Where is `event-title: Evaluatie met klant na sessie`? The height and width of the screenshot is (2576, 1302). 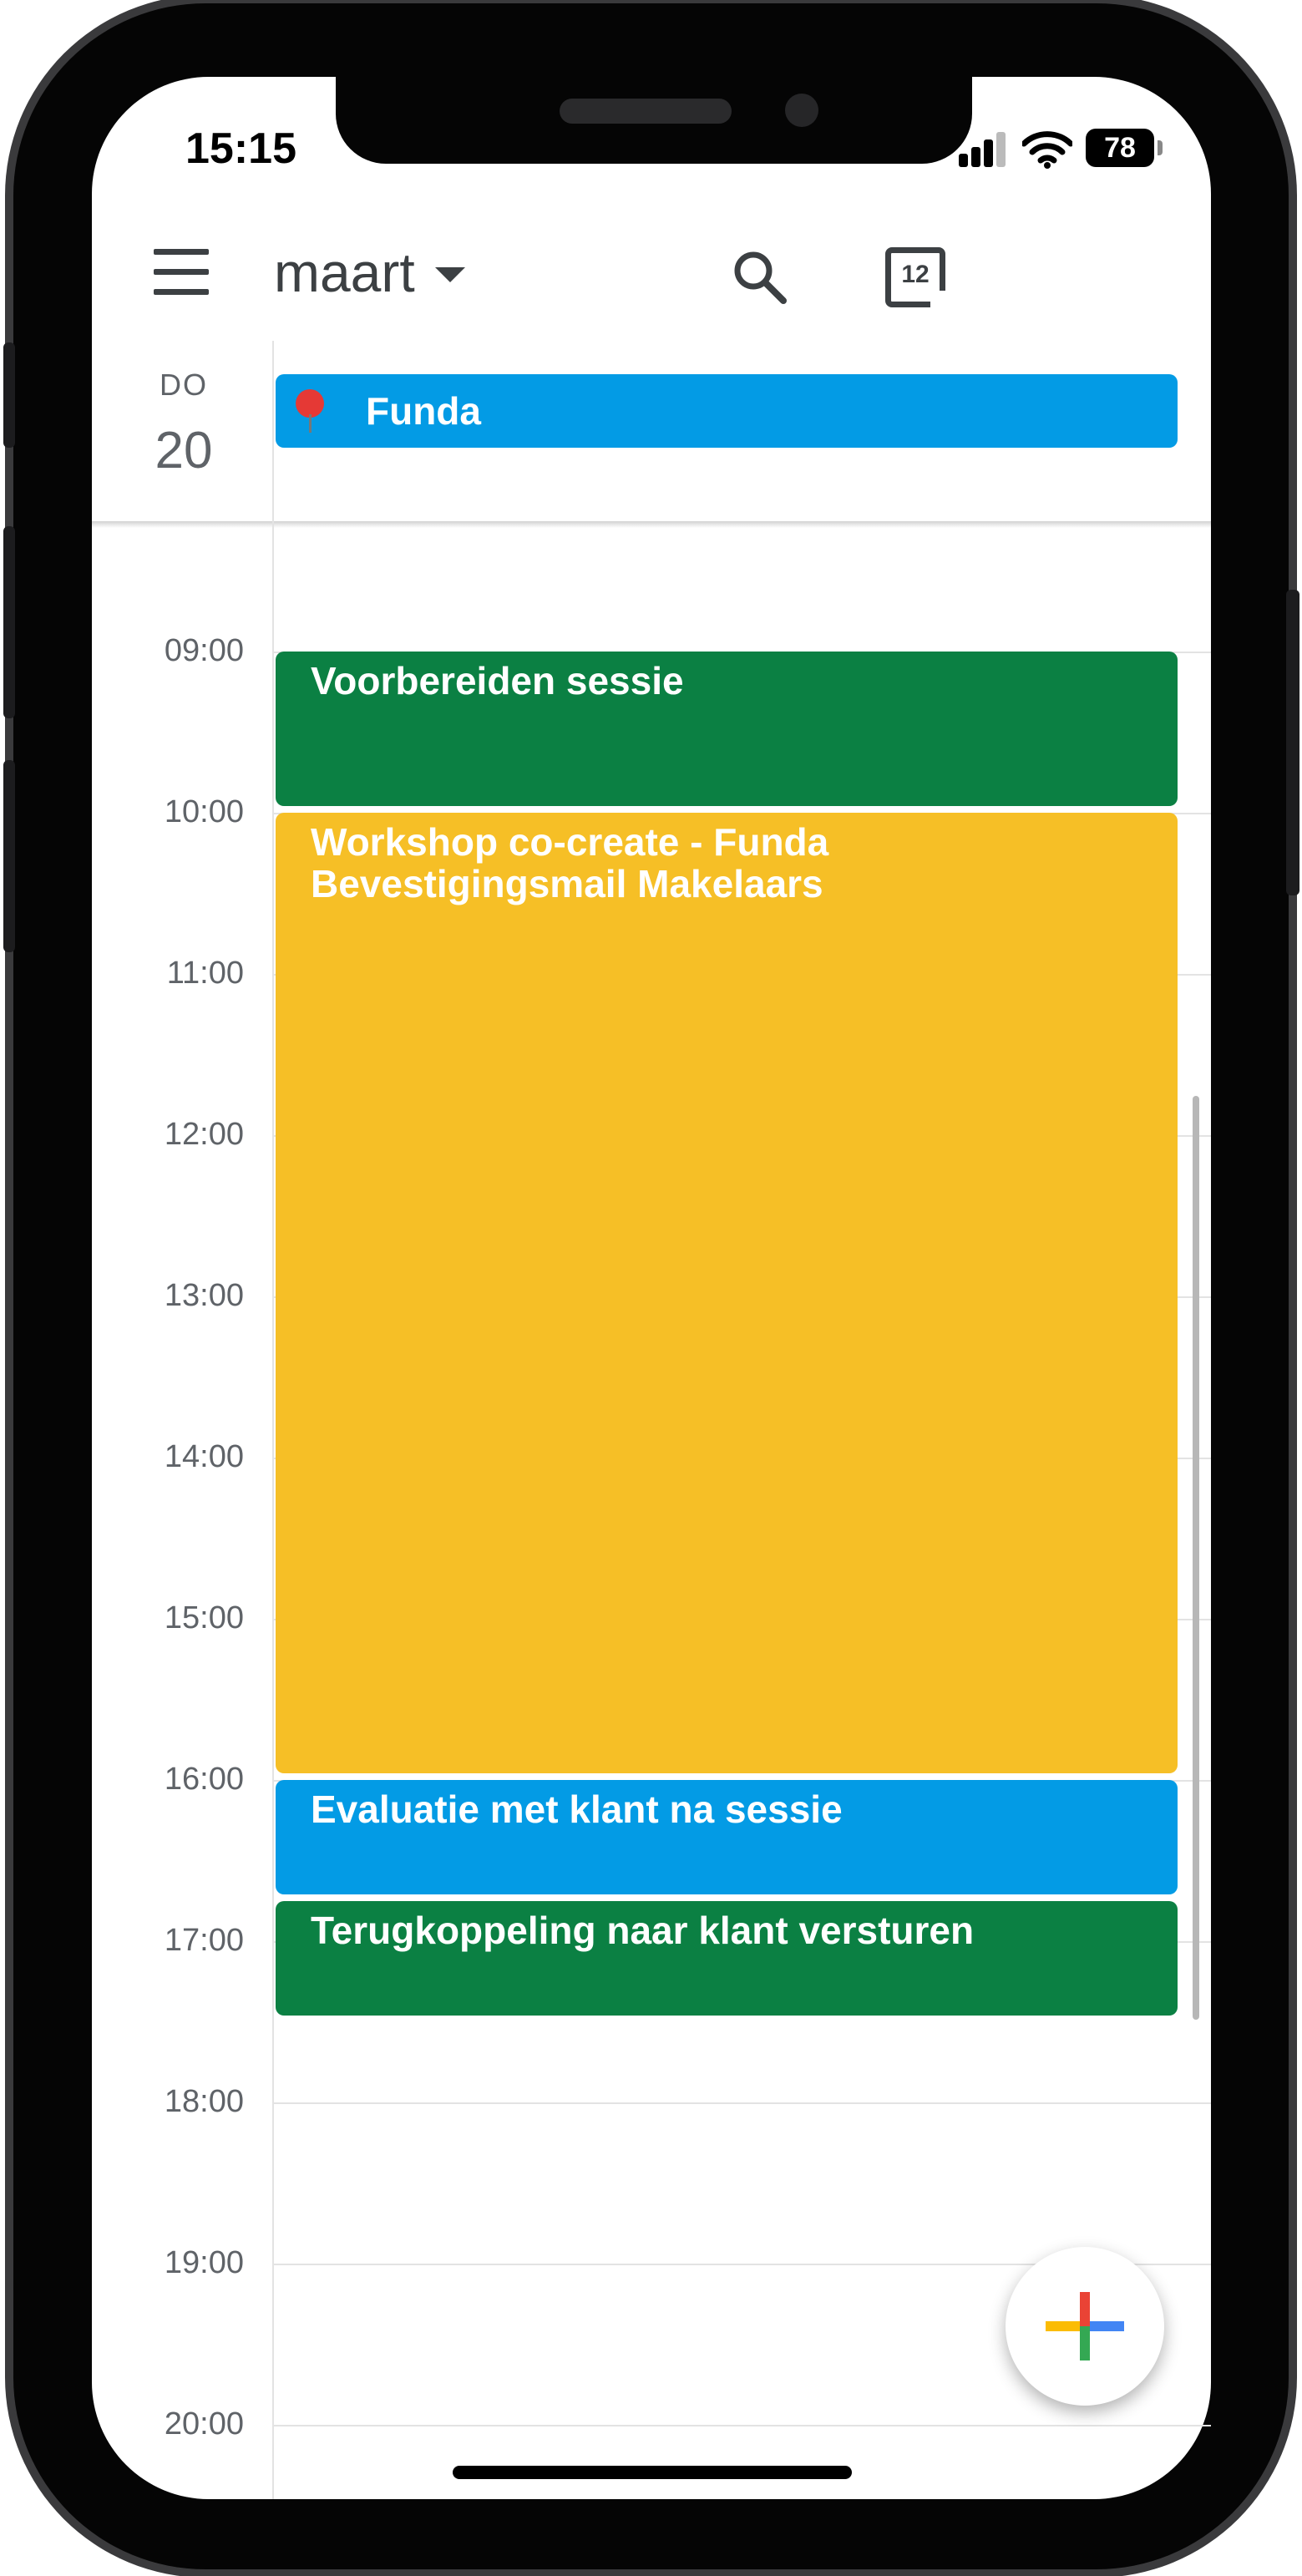 event-title: Evaluatie met klant na sessie is located at coordinates (577, 1809).